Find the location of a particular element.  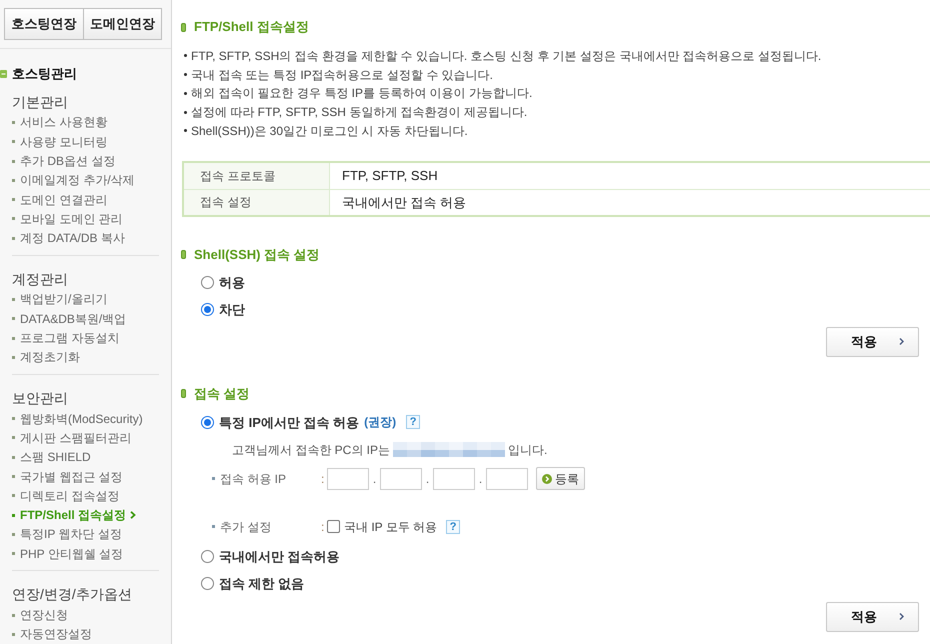

checkbox-label: 국내 IP 모두 허용 is located at coordinates (391, 527).